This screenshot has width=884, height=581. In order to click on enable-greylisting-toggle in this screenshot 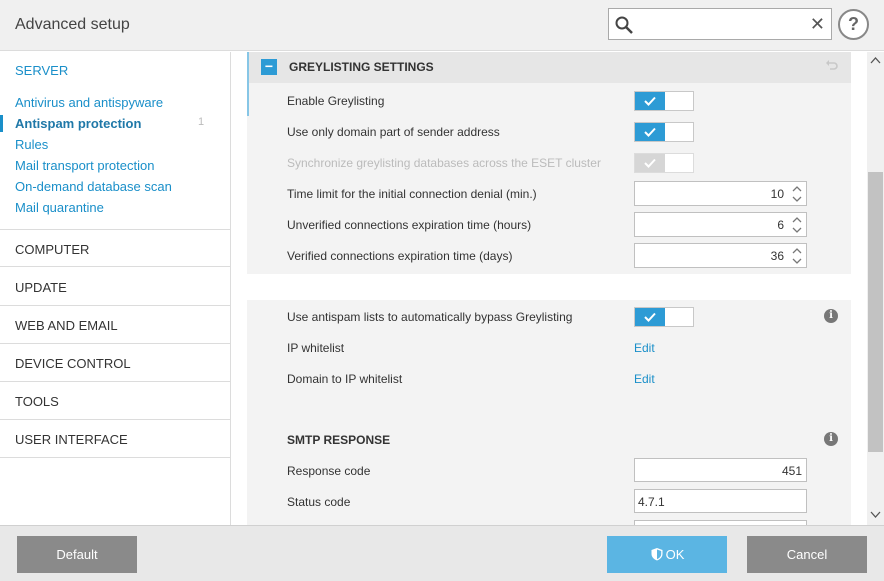, I will do `click(664, 101)`.